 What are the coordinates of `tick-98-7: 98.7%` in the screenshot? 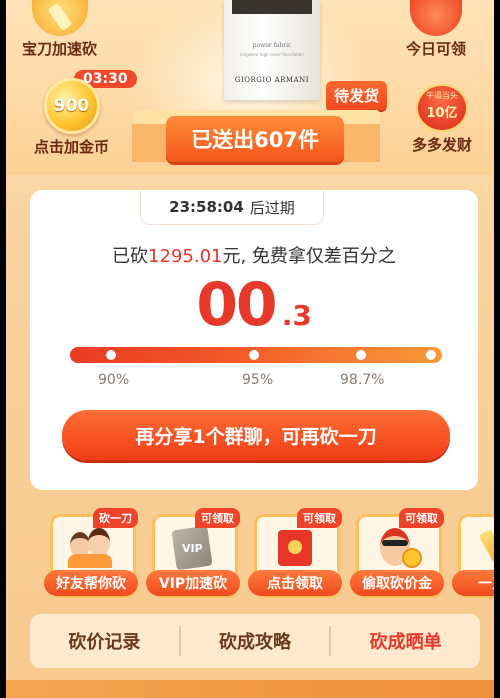 It's located at (362, 380).